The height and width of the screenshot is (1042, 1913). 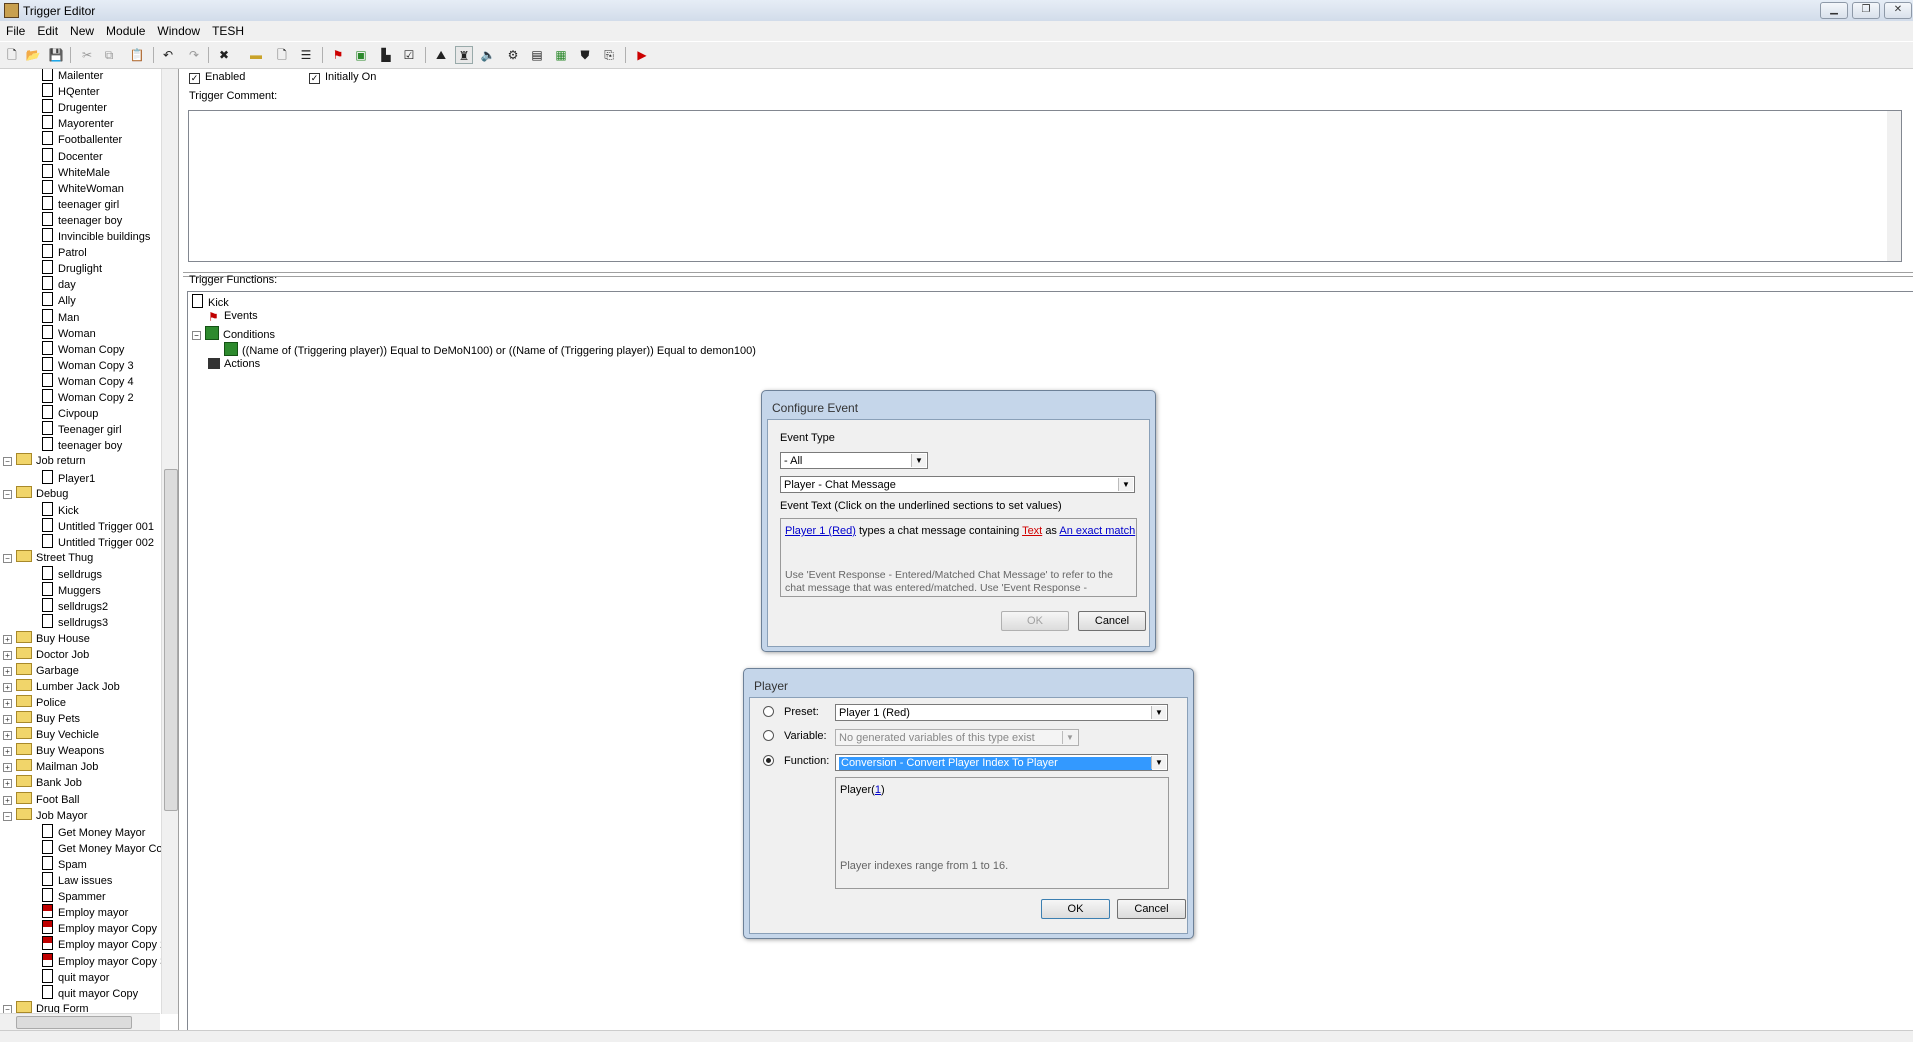 What do you see at coordinates (1032, 531) in the screenshot?
I see `text-param-link: Text` at bounding box center [1032, 531].